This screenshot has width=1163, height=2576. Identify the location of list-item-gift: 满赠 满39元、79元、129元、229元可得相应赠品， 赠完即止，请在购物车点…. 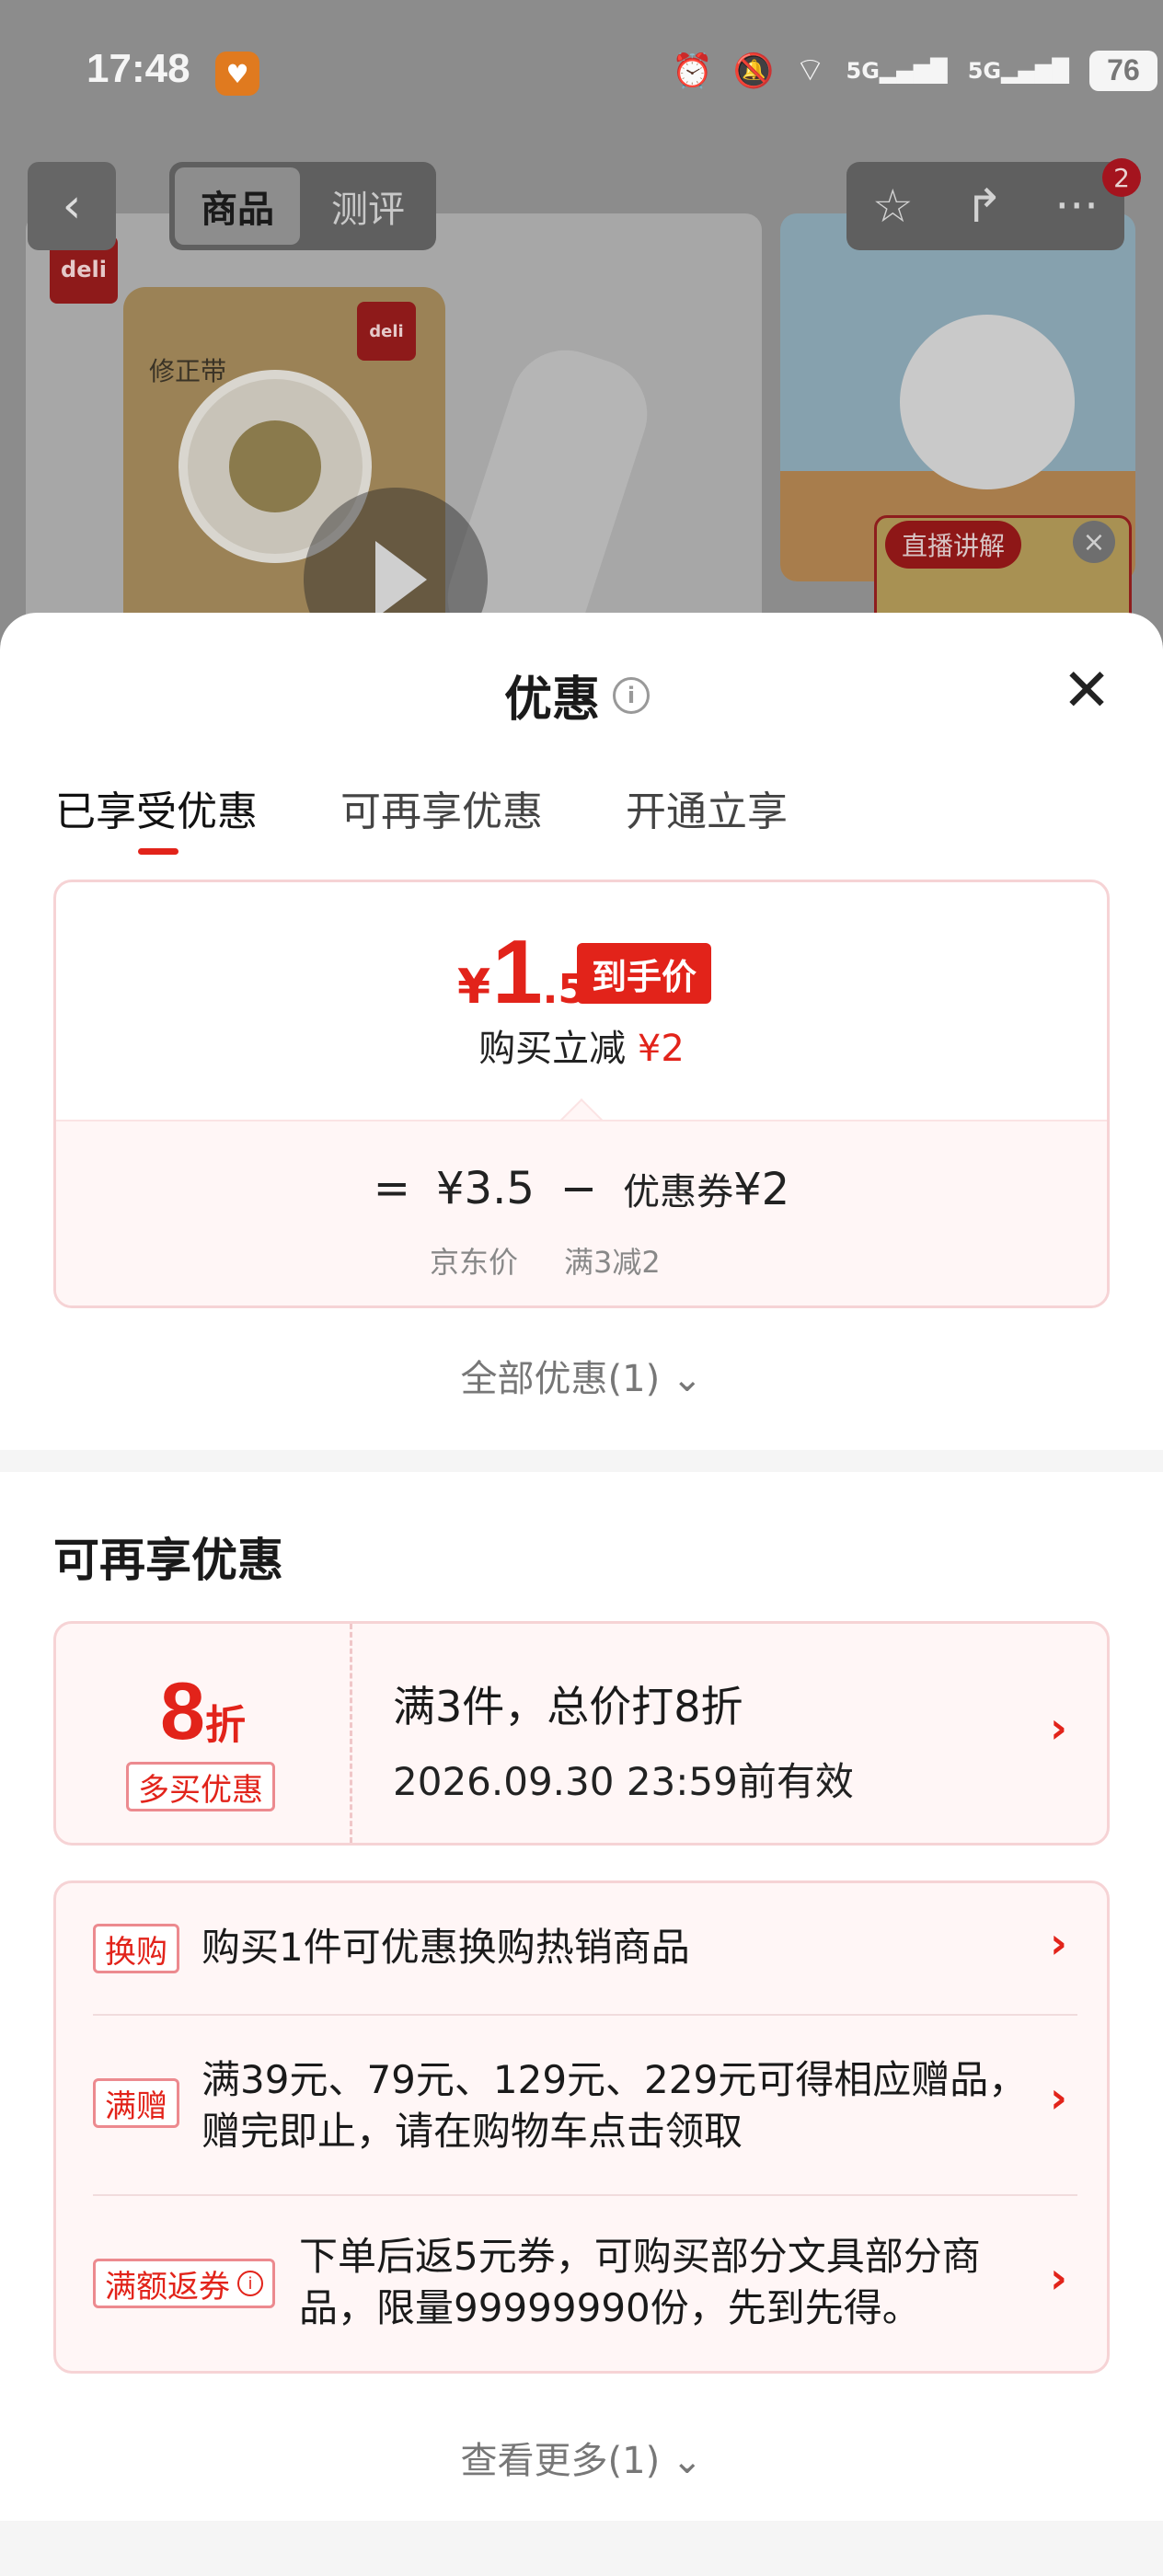
(585, 2106).